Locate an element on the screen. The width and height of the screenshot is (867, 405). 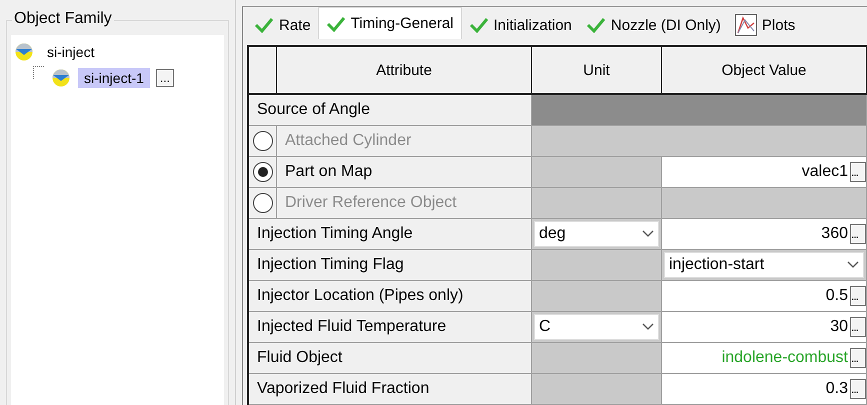
attribute-label: Injection Timing Angle is located at coordinates (335, 234).